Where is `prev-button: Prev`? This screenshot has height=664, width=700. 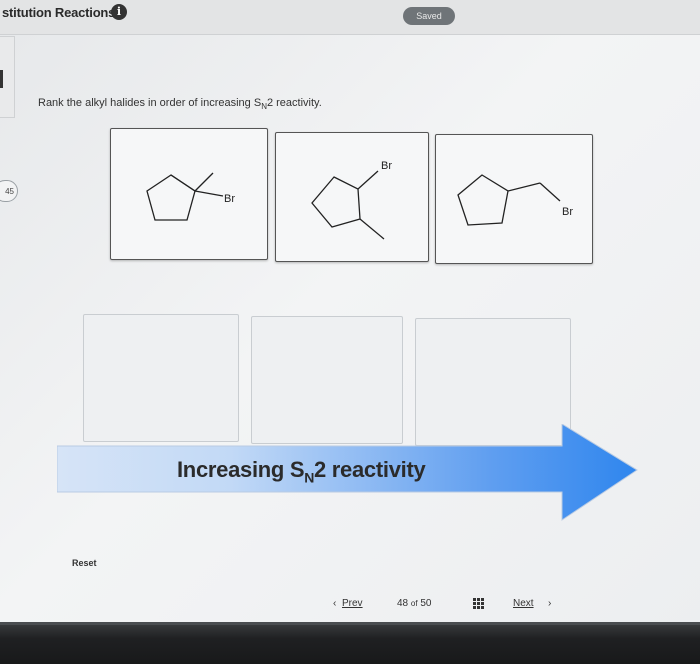
prev-button: Prev is located at coordinates (352, 603).